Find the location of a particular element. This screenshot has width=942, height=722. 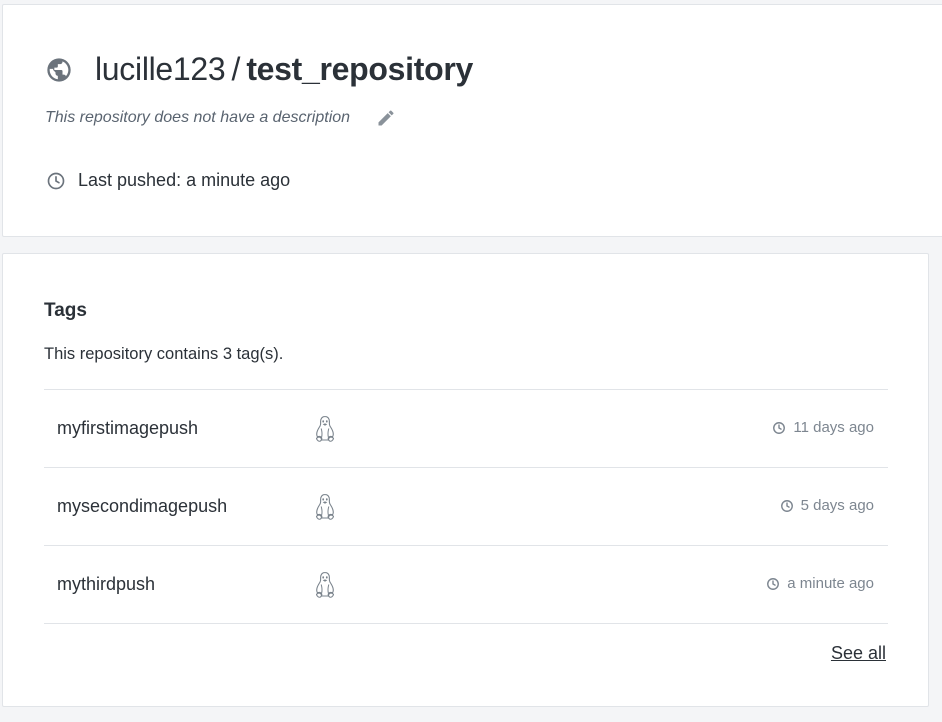

tags-heading: Tags is located at coordinates (65, 310).